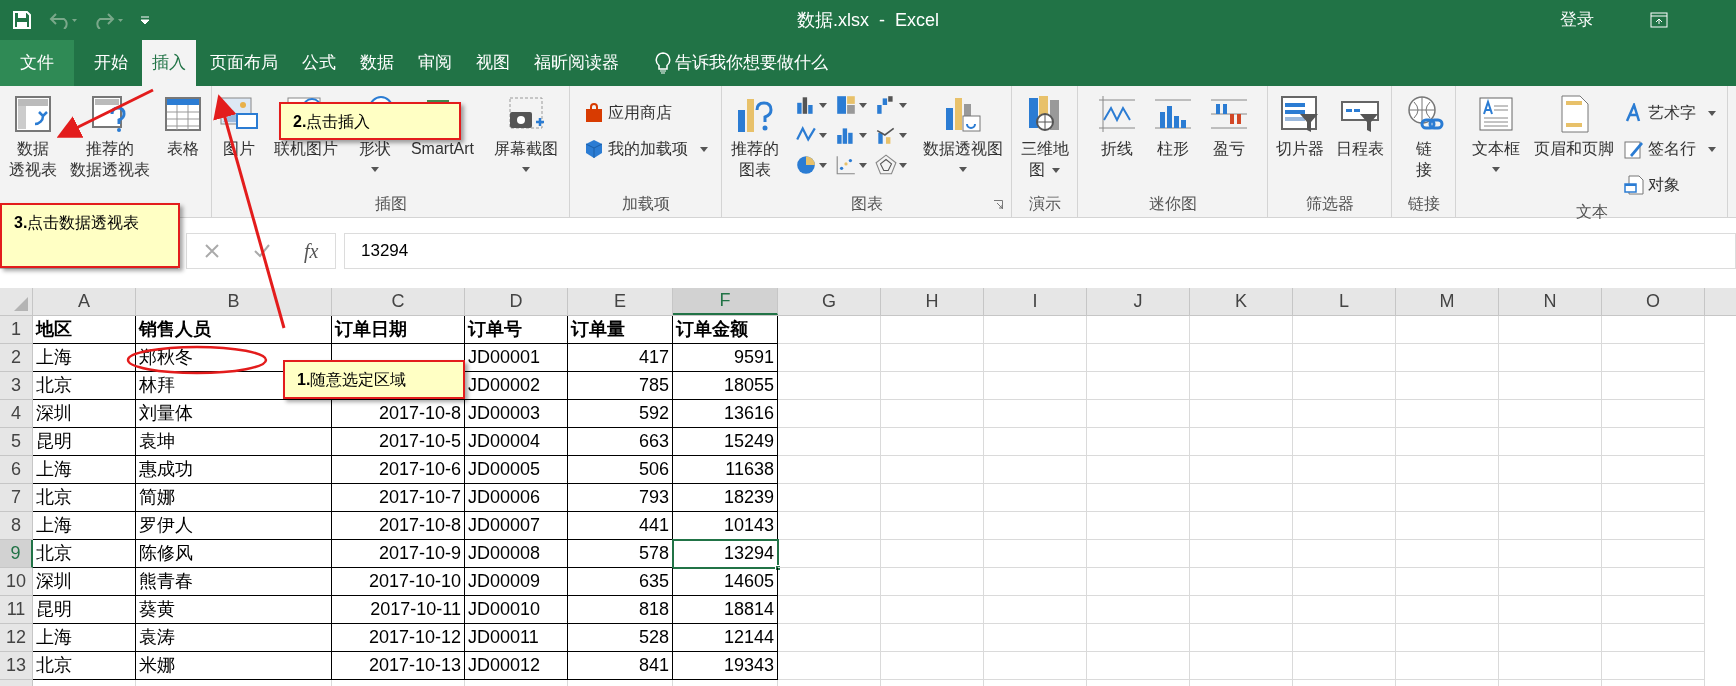  Describe the element at coordinates (620, 386) in the screenshot. I see `table-cell: 785` at that location.